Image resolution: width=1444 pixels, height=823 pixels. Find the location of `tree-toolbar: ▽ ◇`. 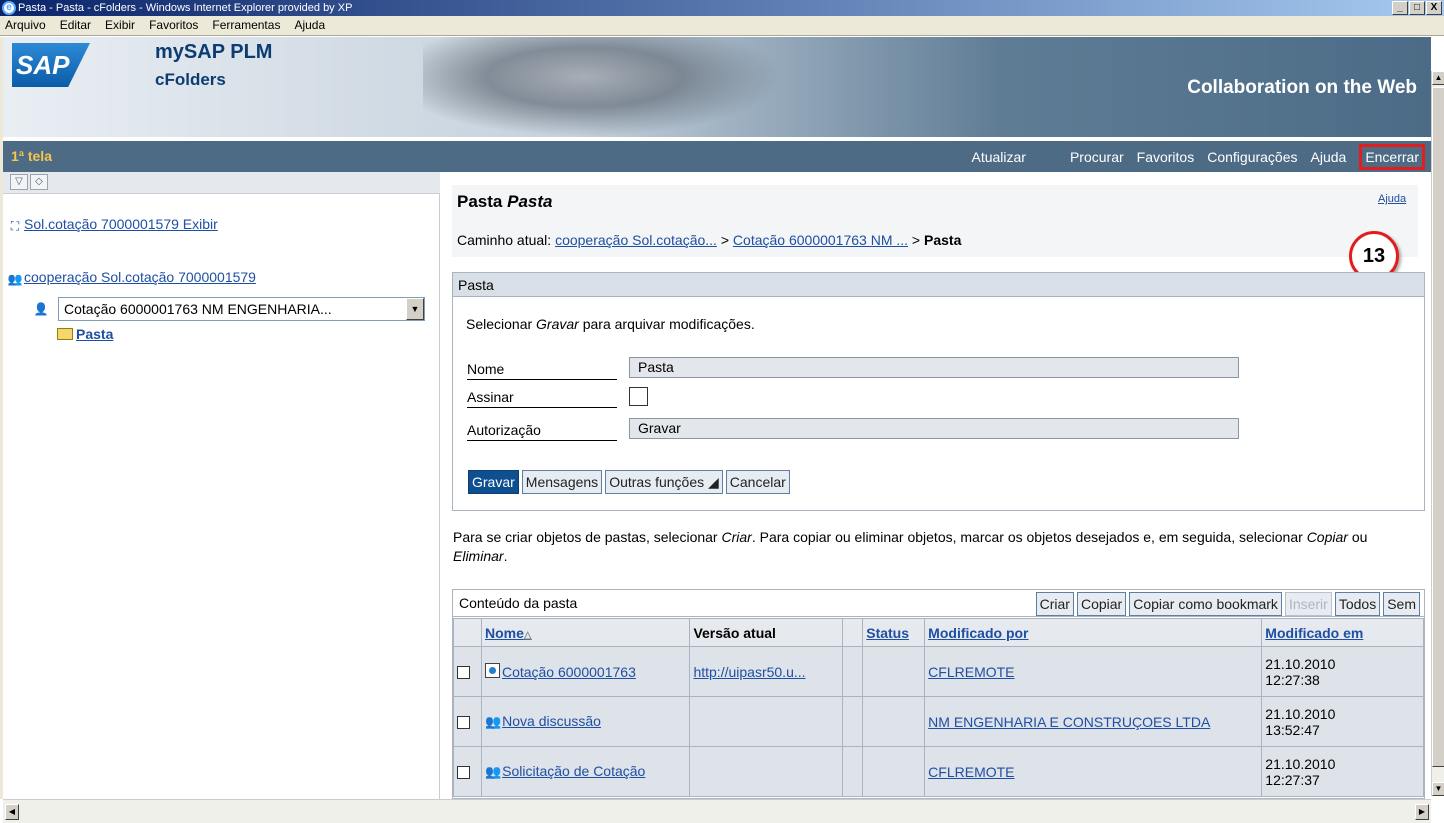

tree-toolbar: ▽ ◇ is located at coordinates (221, 183).